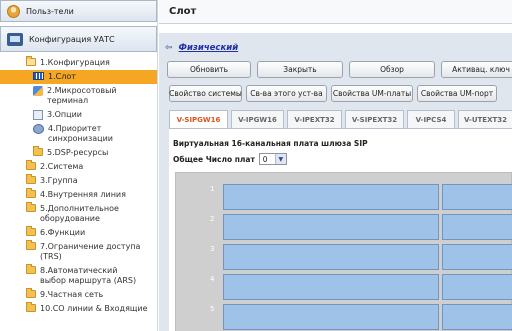 Image resolution: width=512 pixels, height=331 pixels. I want to click on tab-v-utext32: V-UTEXT32, so click(485, 119).